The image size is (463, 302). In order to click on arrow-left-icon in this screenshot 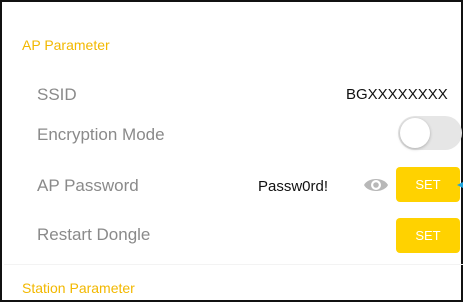, I will do `click(460, 185)`.